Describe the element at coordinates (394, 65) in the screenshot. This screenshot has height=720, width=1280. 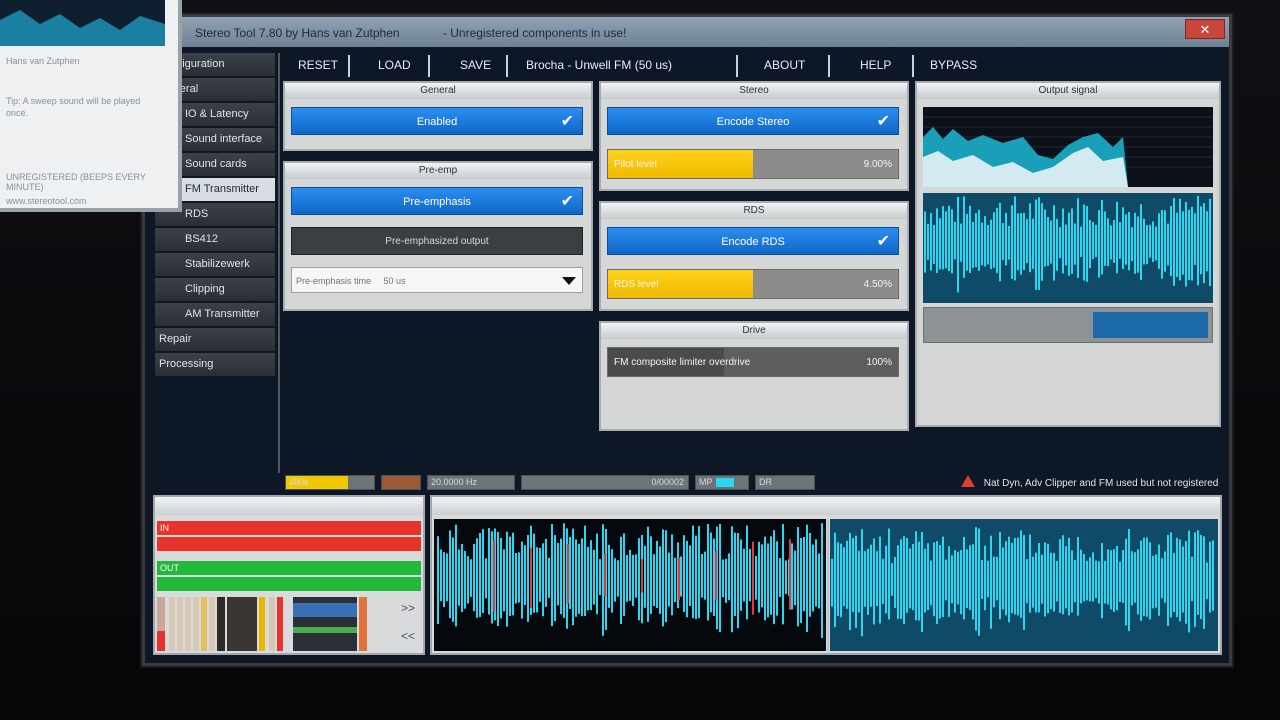
I see `load-button: LOAD` at that location.